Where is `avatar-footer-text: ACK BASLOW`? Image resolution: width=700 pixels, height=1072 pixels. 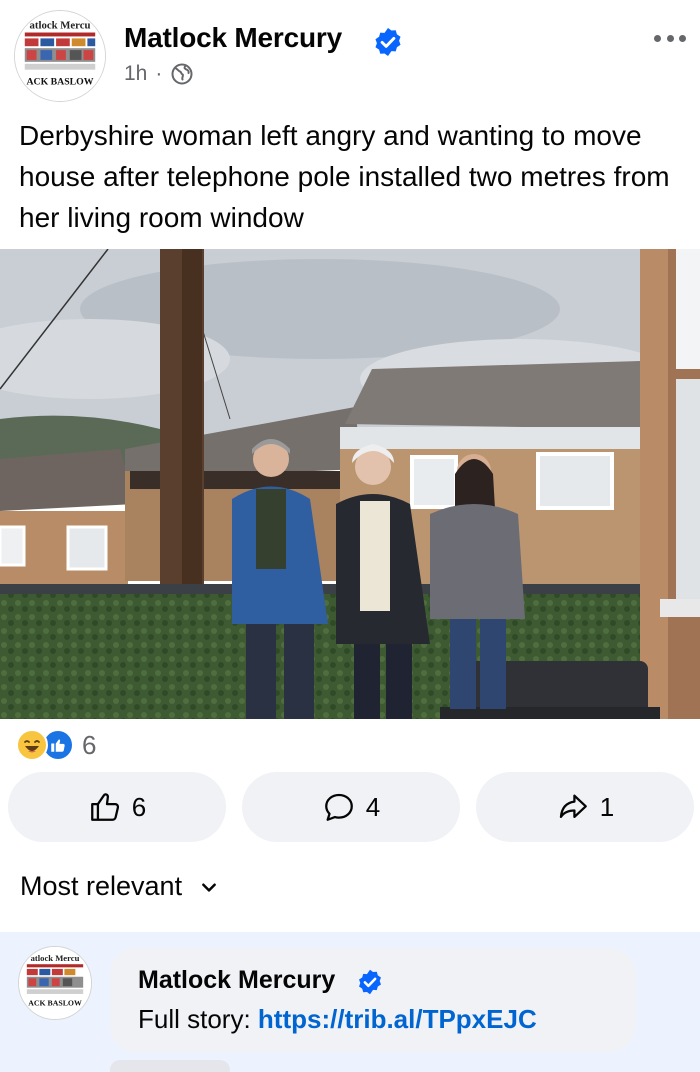 avatar-footer-text: ACK BASLOW is located at coordinates (59, 81).